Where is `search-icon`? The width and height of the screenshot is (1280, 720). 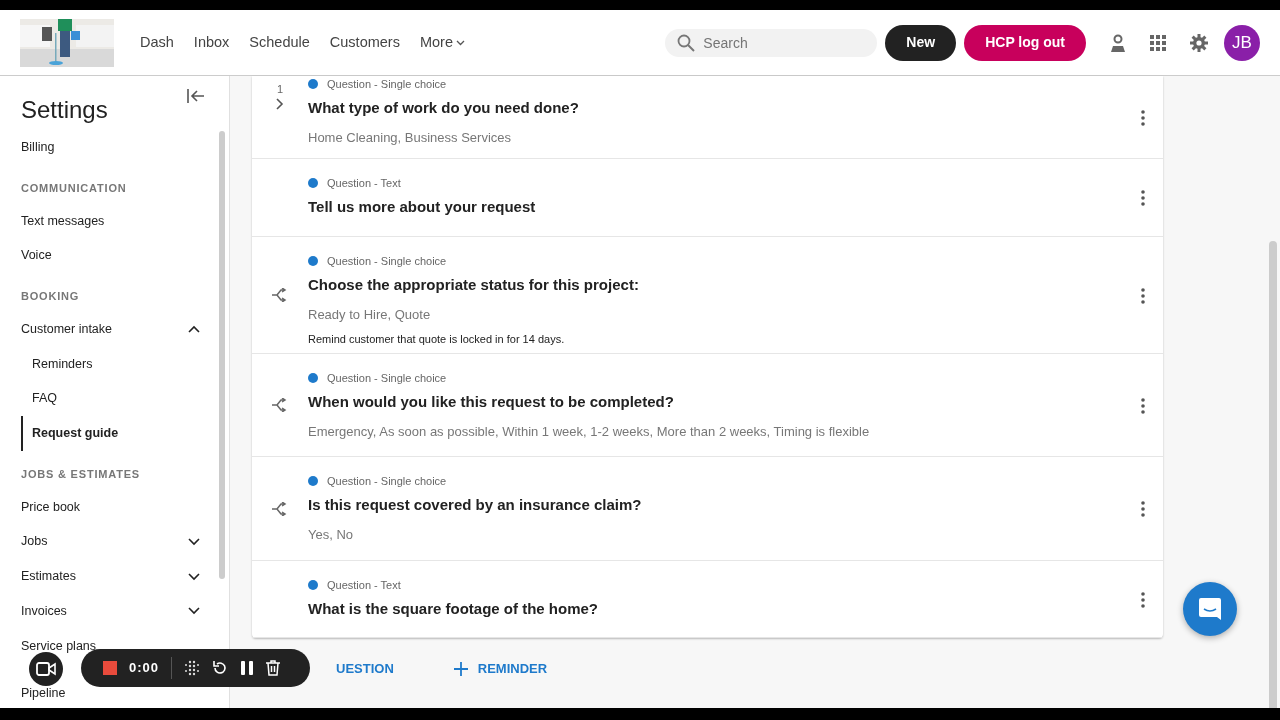
search-icon is located at coordinates (686, 42).